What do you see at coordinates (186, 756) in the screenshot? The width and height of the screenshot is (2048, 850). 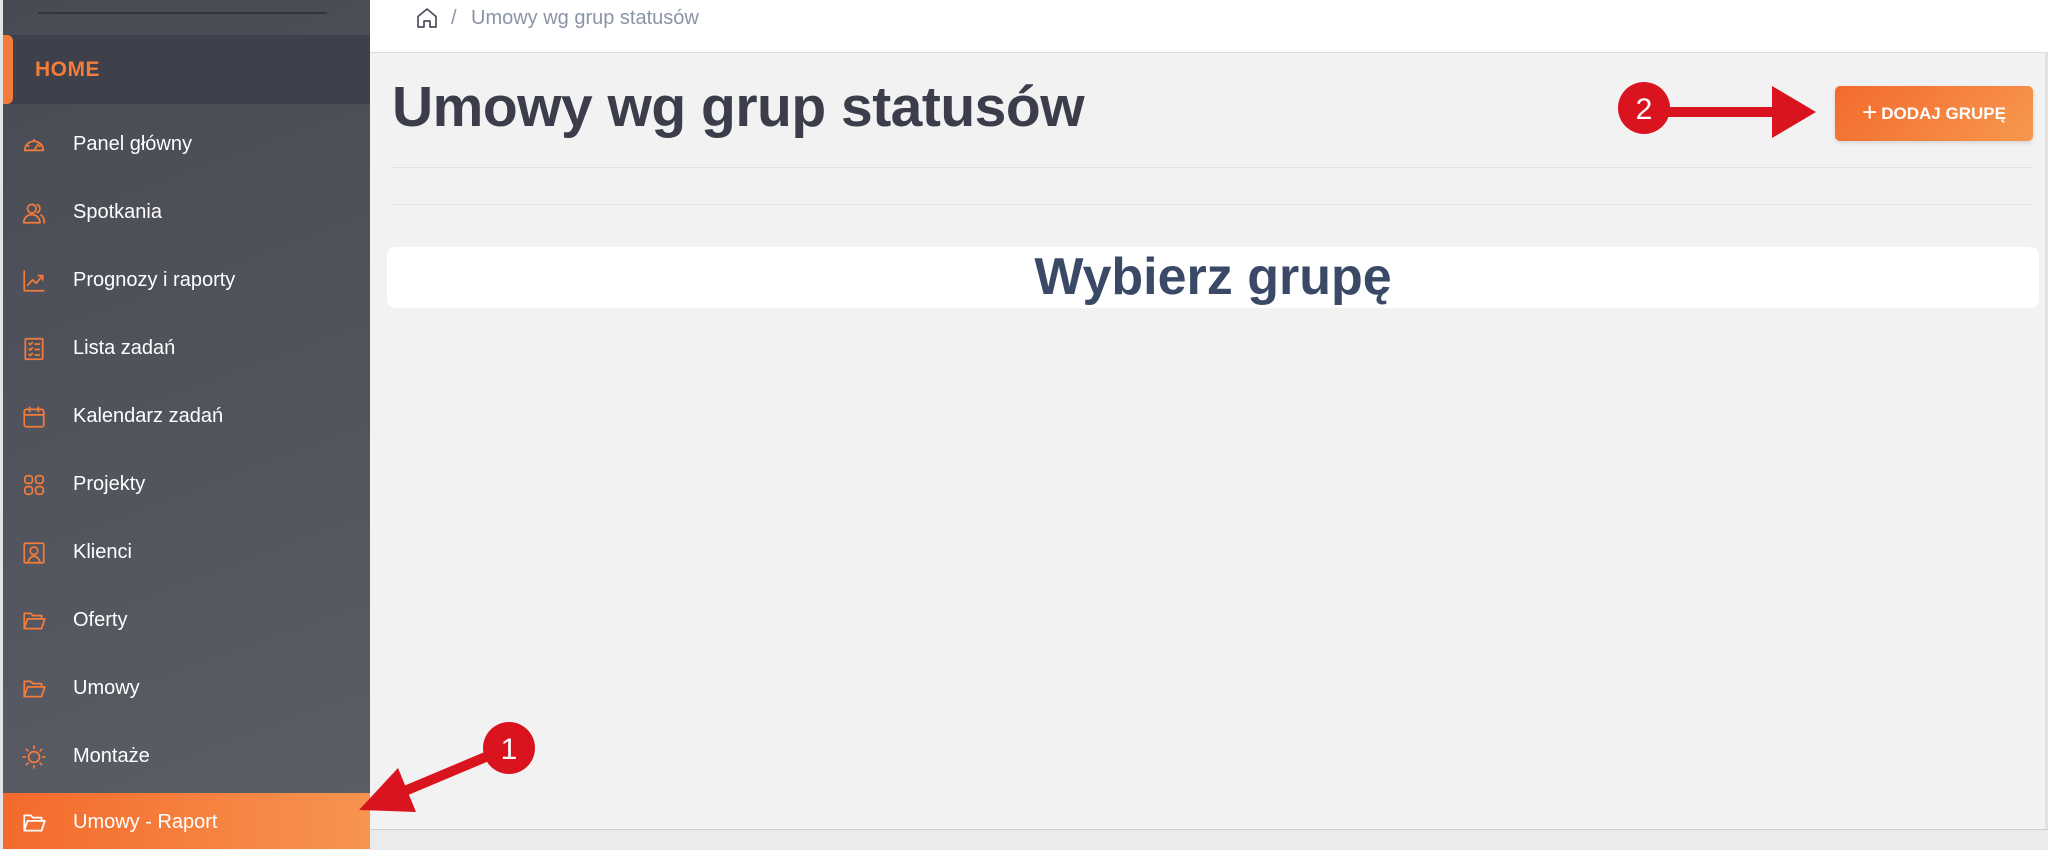 I see `sidebar-item-montaze: Montaże` at bounding box center [186, 756].